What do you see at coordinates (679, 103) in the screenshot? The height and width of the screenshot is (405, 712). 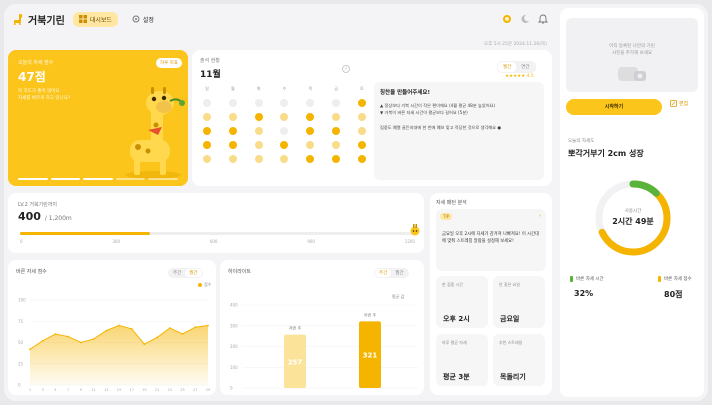 I see `edit-button: 편집` at bounding box center [679, 103].